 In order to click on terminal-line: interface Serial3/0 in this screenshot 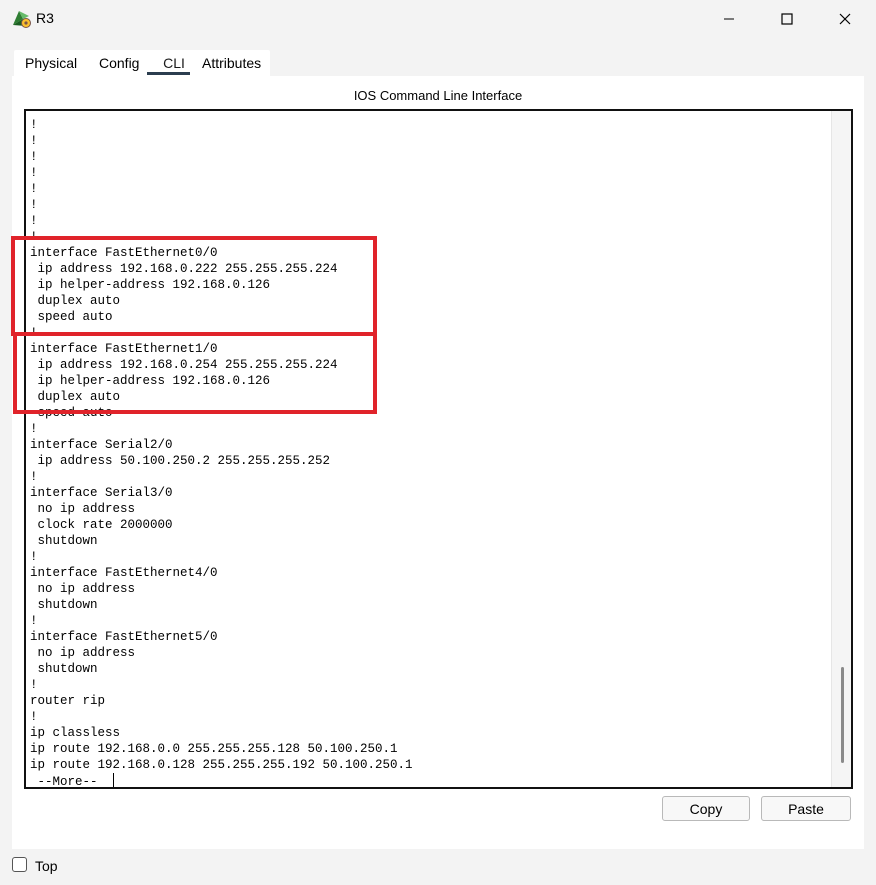, I will do `click(101, 493)`.